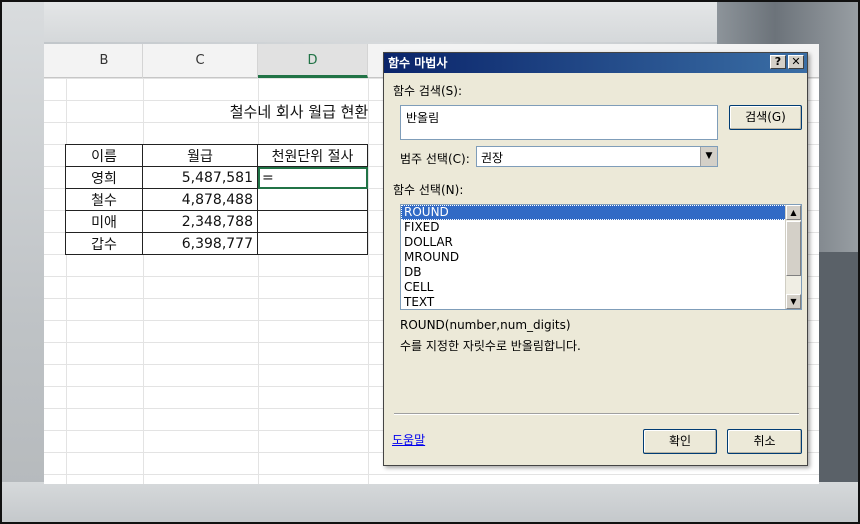 The height and width of the screenshot is (524, 860). What do you see at coordinates (104, 177) in the screenshot?
I see `cell-name: 영희` at bounding box center [104, 177].